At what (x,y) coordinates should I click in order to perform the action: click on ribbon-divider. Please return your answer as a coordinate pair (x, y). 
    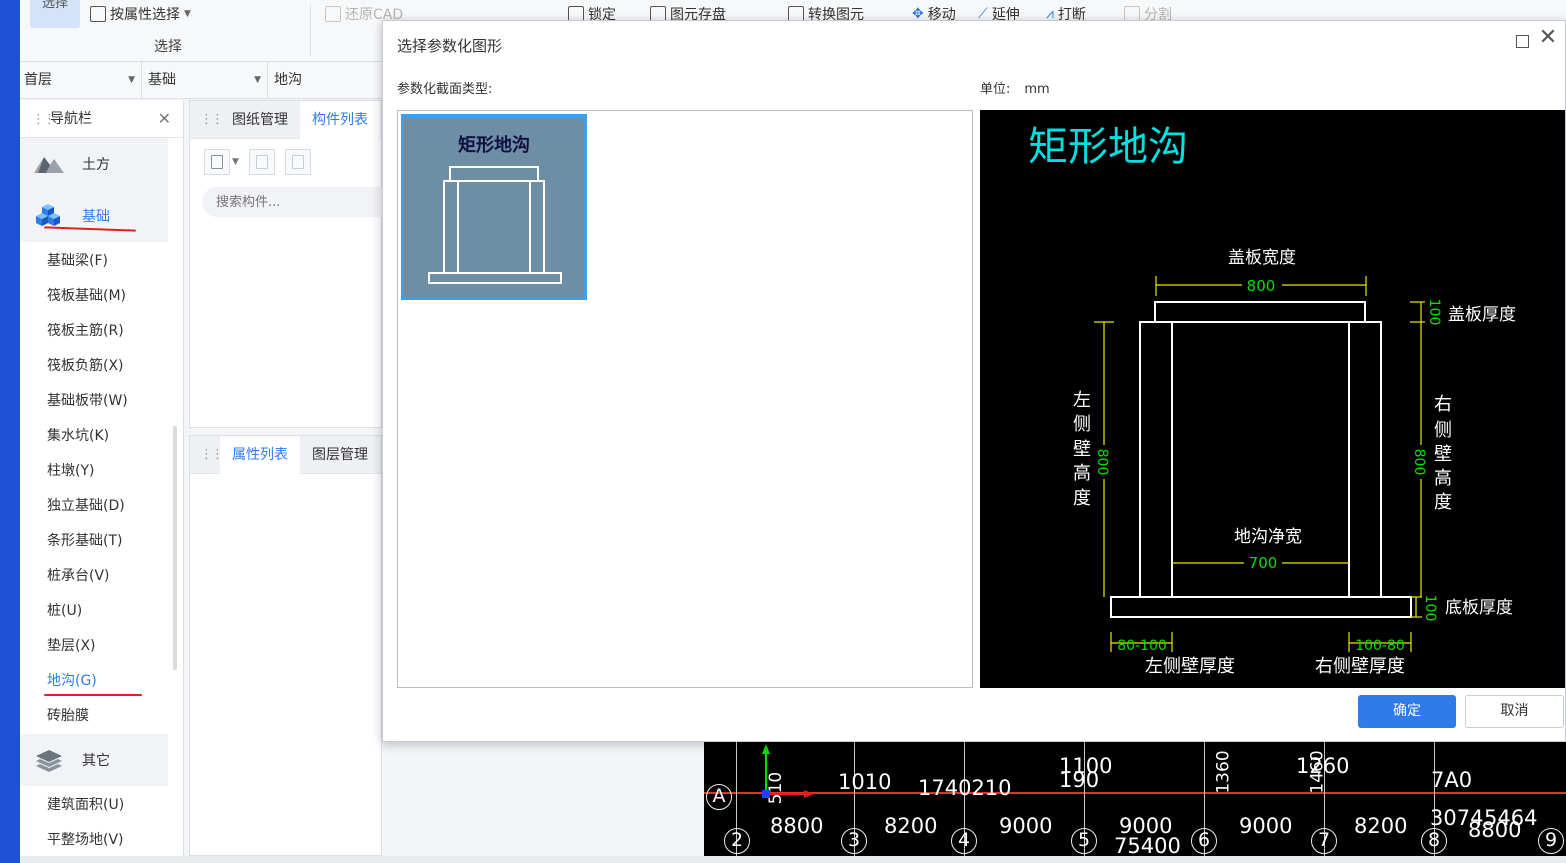
    Looking at the image, I should click on (310, 30).